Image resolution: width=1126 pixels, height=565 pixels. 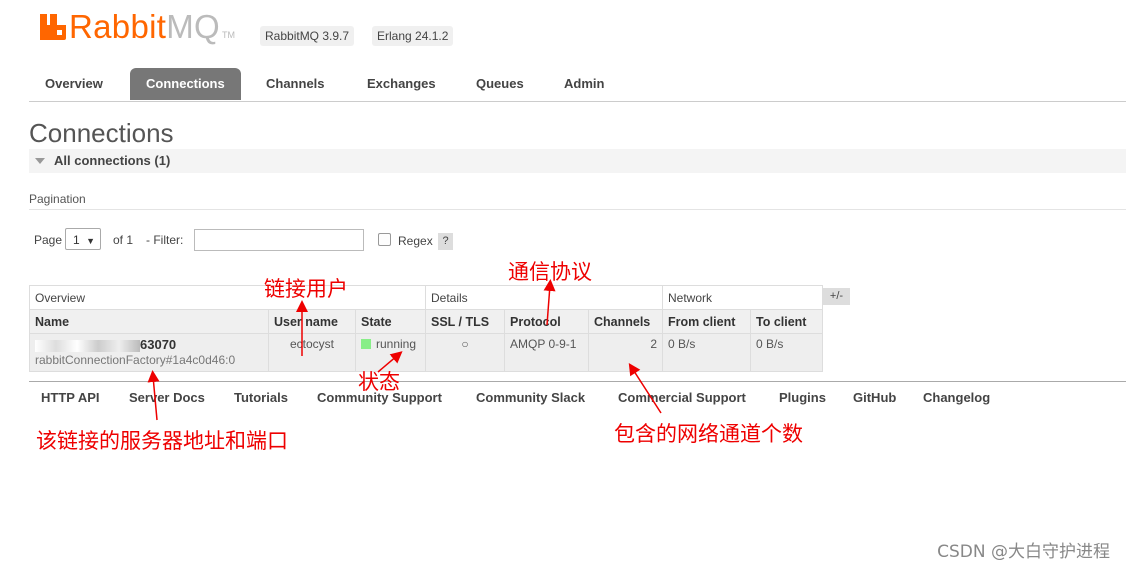 I want to click on annotation-channels: 包含的网络通道个数, so click(x=708, y=434).